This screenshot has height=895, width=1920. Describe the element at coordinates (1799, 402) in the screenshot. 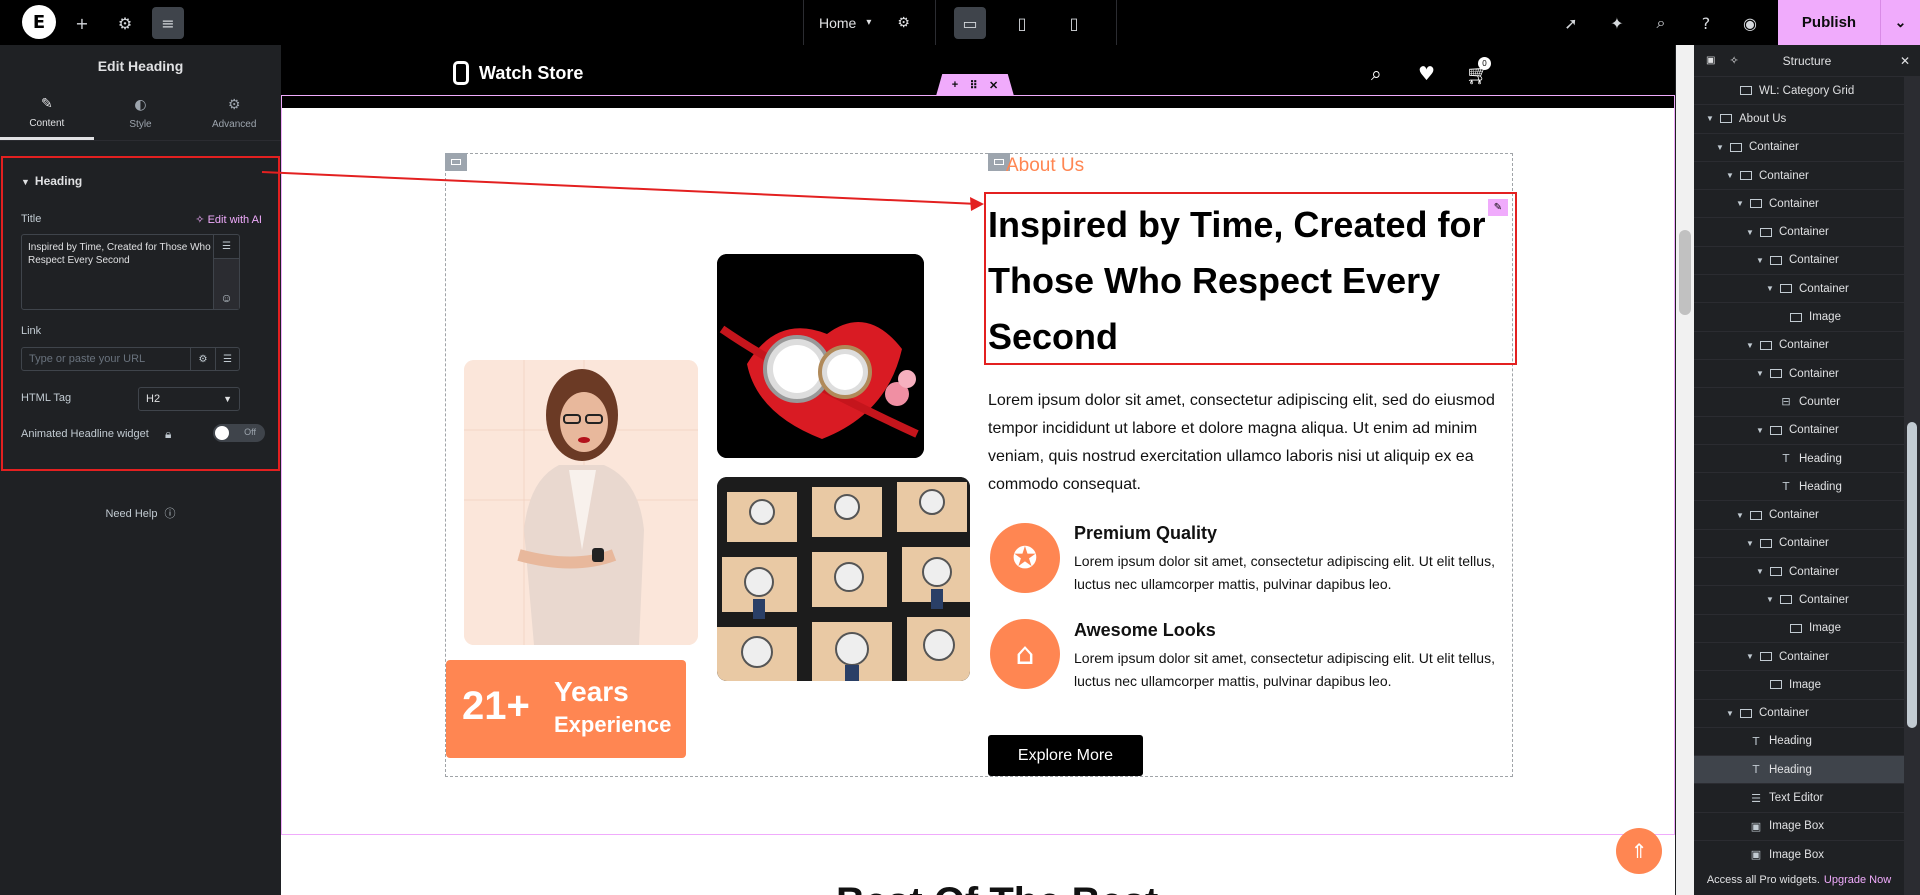

I see `tree-node: ⊟ Counter` at that location.